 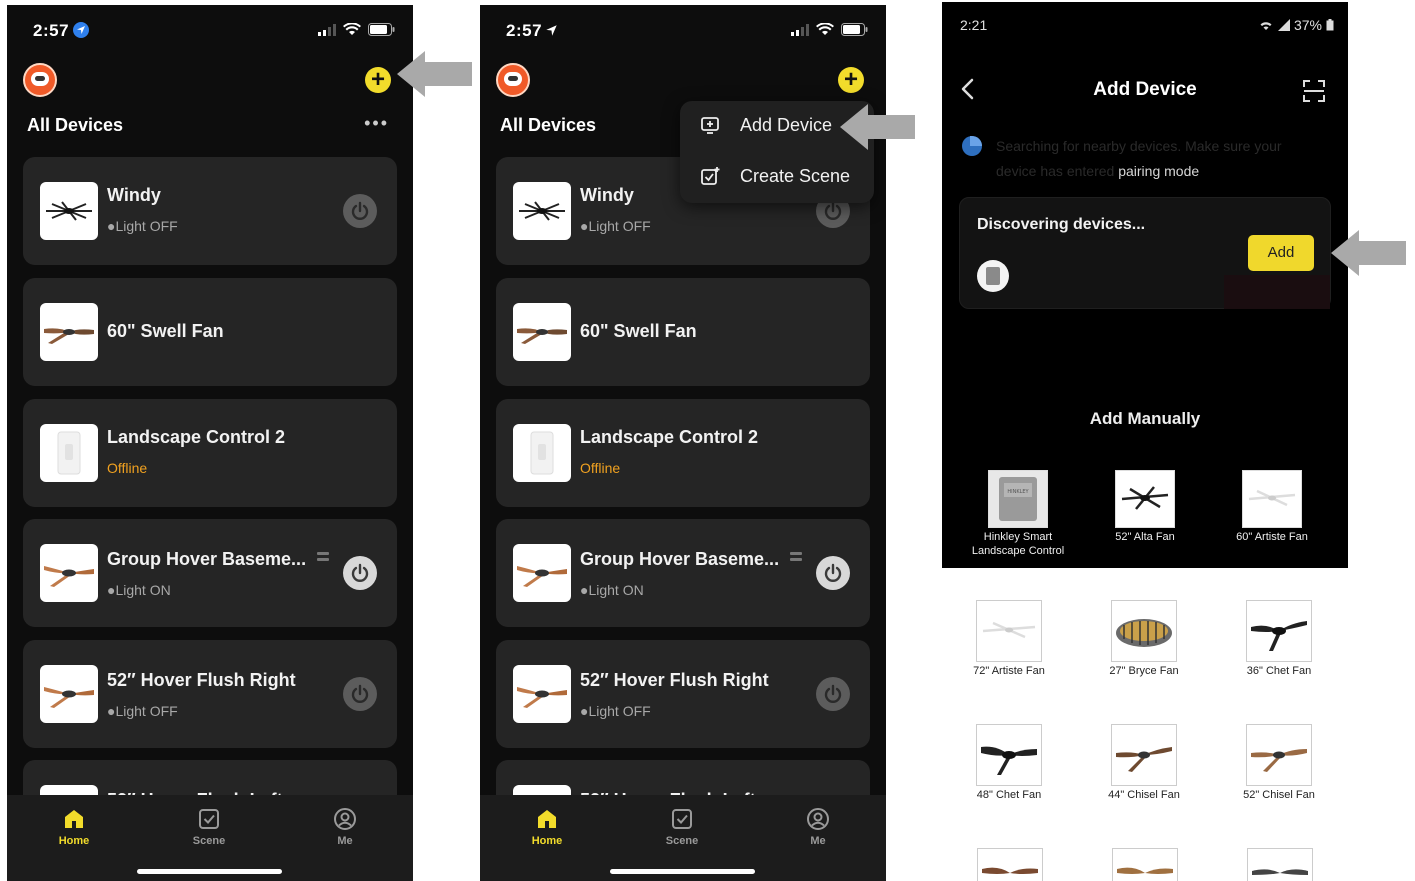 I want to click on battery-icon, so click(x=854, y=29).